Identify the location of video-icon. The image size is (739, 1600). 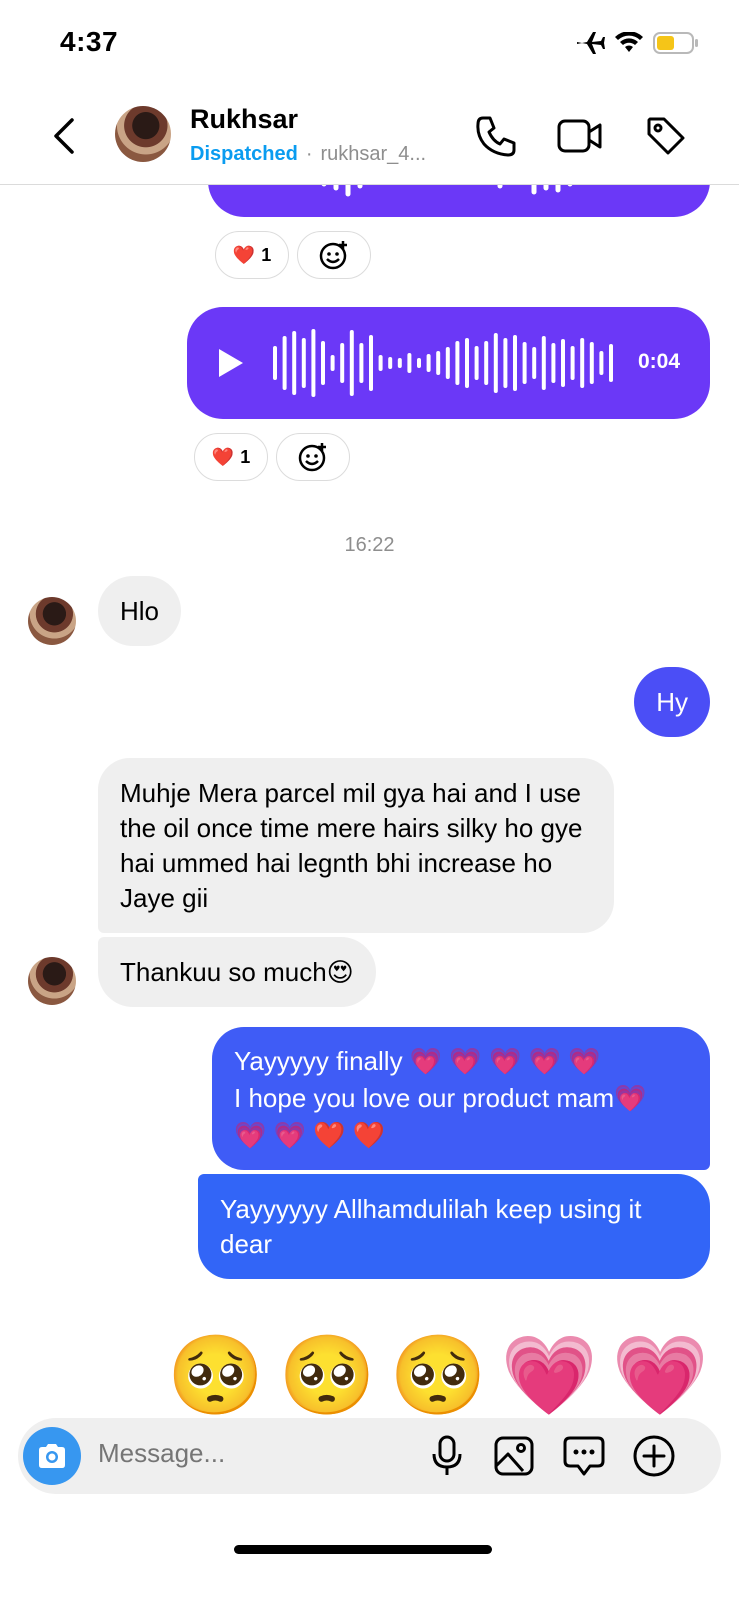
(579, 136).